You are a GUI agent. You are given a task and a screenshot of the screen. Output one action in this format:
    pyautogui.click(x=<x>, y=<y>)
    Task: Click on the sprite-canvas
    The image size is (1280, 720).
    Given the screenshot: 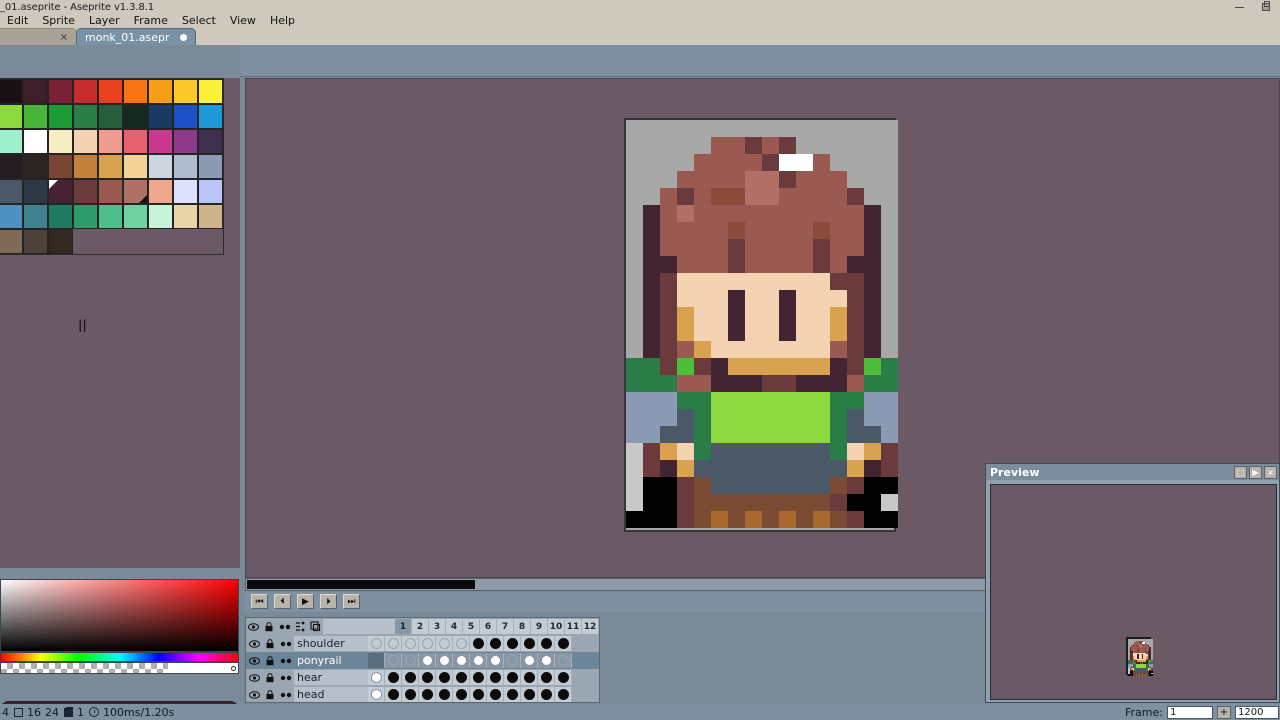 What is the action you would take?
    pyautogui.click(x=761, y=325)
    